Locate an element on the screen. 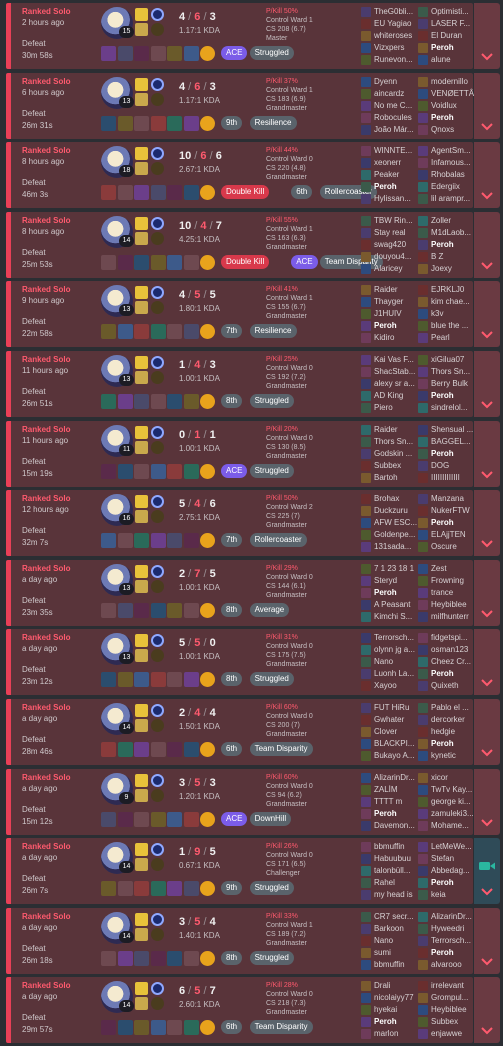 Image resolution: width=503 pixels, height=1046 pixels. player-name: kynetic is located at coordinates (453, 756).